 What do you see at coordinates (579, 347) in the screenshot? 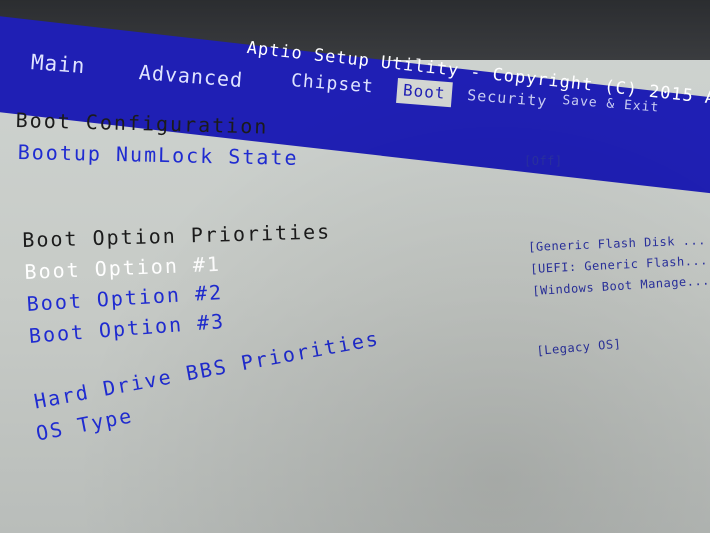
I see `os-type-value: [Legacy OS]` at bounding box center [579, 347].